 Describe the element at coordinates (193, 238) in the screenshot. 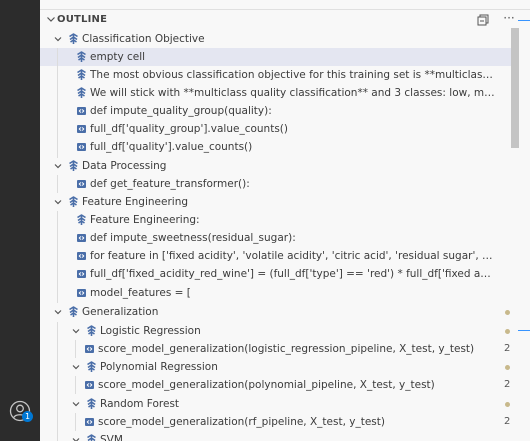

I see `outline-item-label: def impute_sweetness(residual_sugar):` at that location.